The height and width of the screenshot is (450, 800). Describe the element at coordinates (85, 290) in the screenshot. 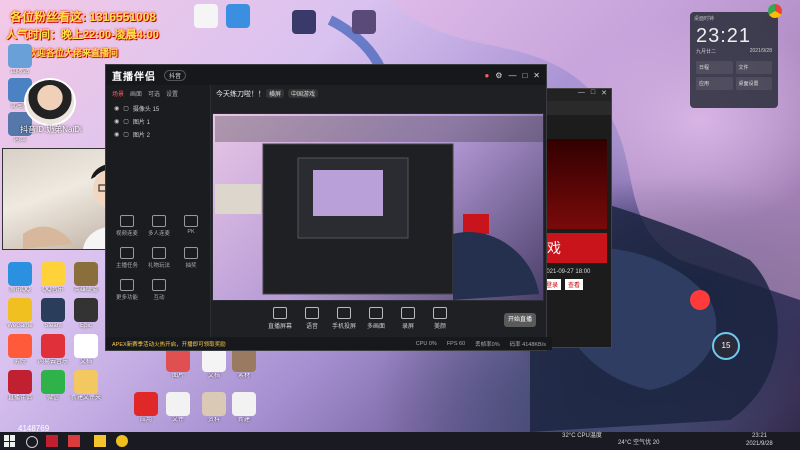

I see `icon-label: 英雄联盟` at that location.